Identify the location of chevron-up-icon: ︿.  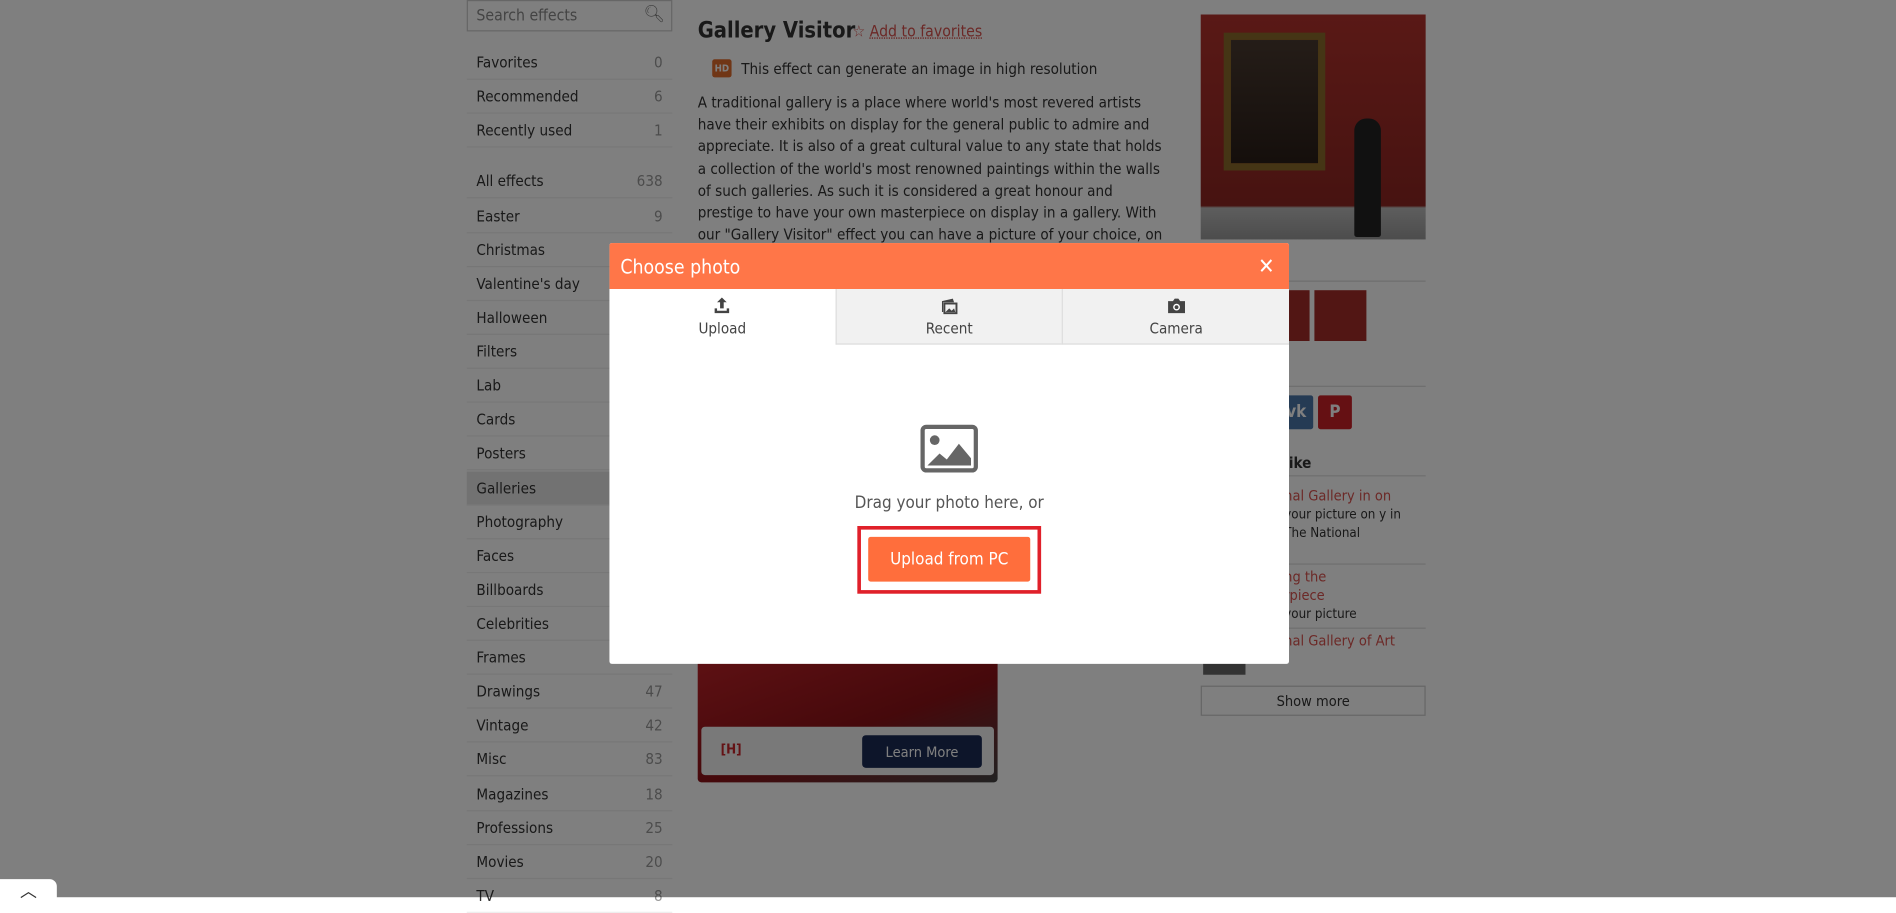
(28, 892).